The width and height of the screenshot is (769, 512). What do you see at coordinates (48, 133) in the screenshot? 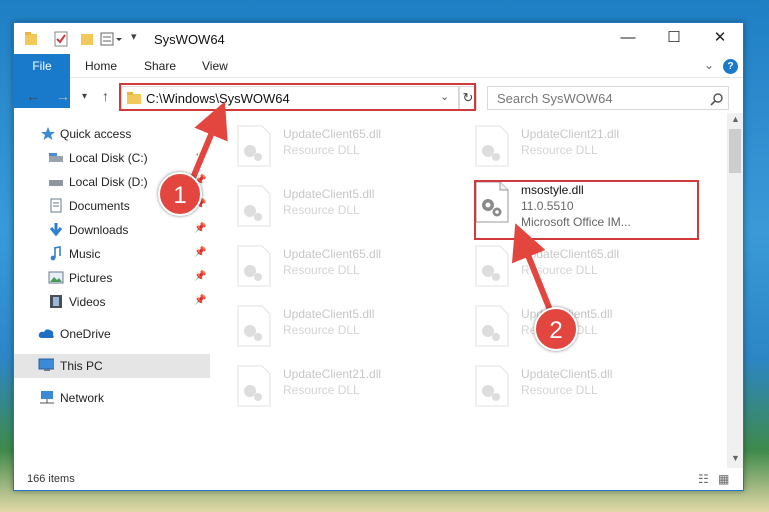
I see `star-icon` at bounding box center [48, 133].